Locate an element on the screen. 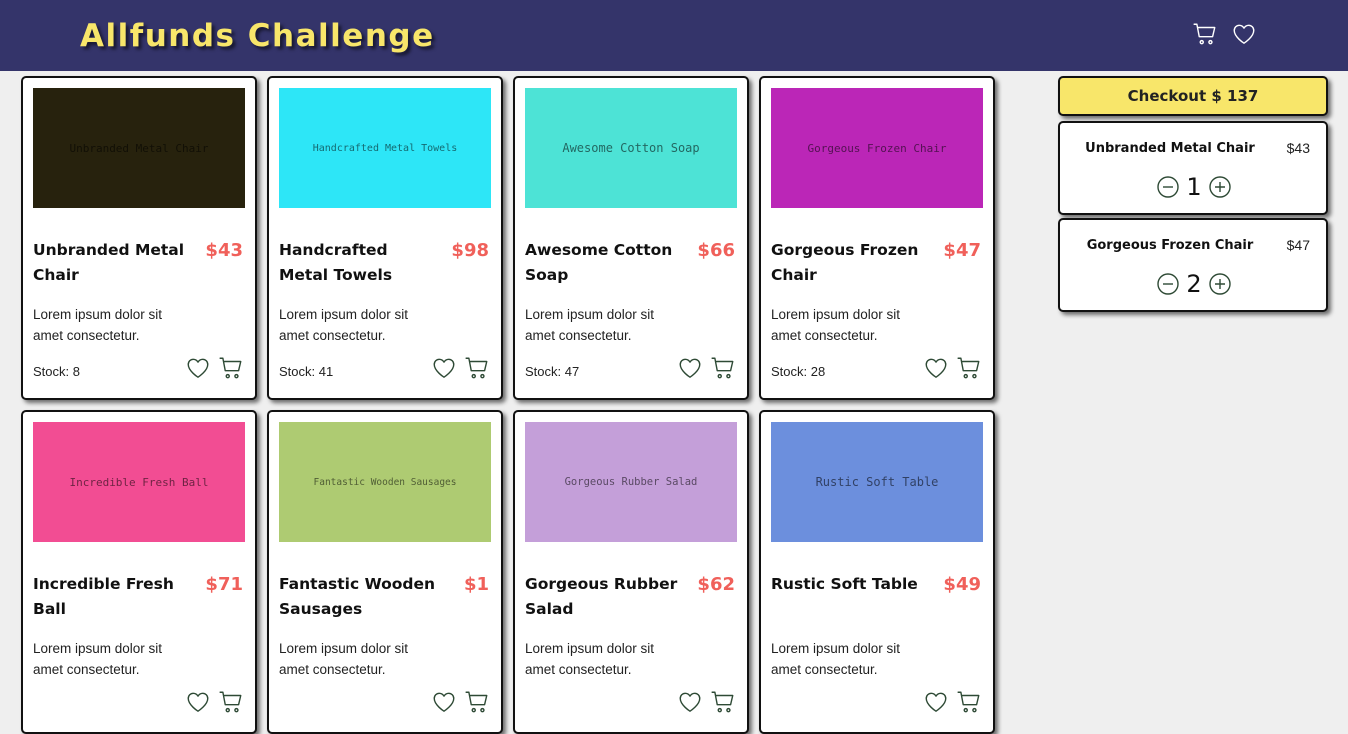  cart-item-price: $47 is located at coordinates (1298, 245).